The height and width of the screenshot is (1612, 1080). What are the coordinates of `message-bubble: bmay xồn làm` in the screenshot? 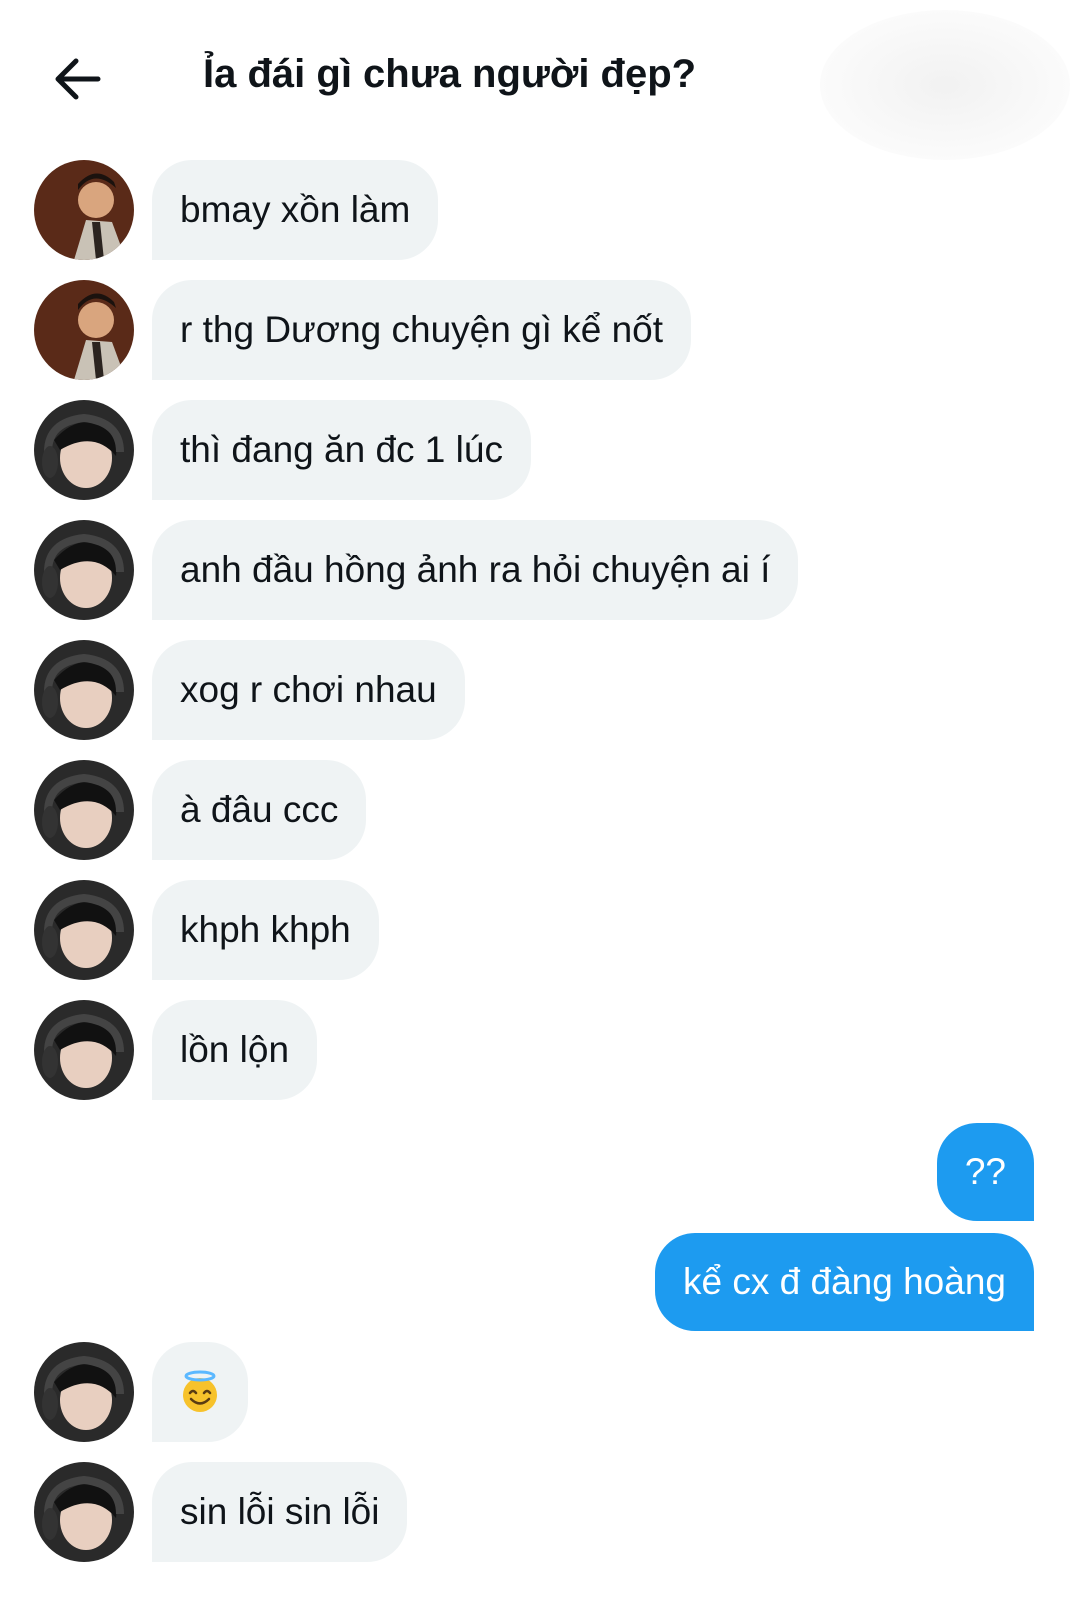 It's located at (295, 210).